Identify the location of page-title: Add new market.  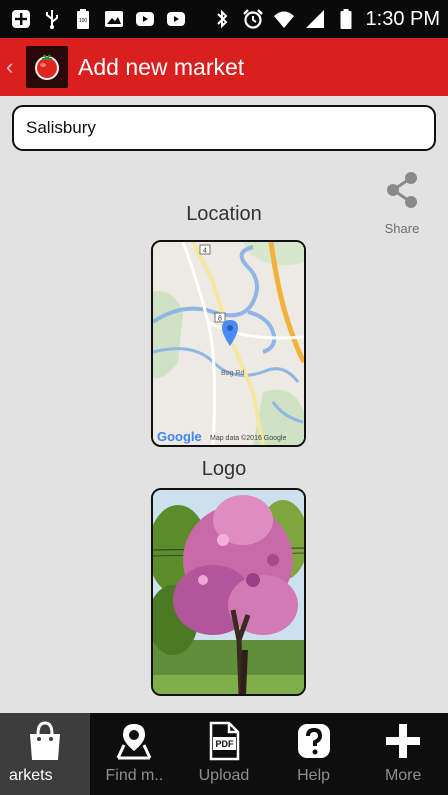
(161, 66).